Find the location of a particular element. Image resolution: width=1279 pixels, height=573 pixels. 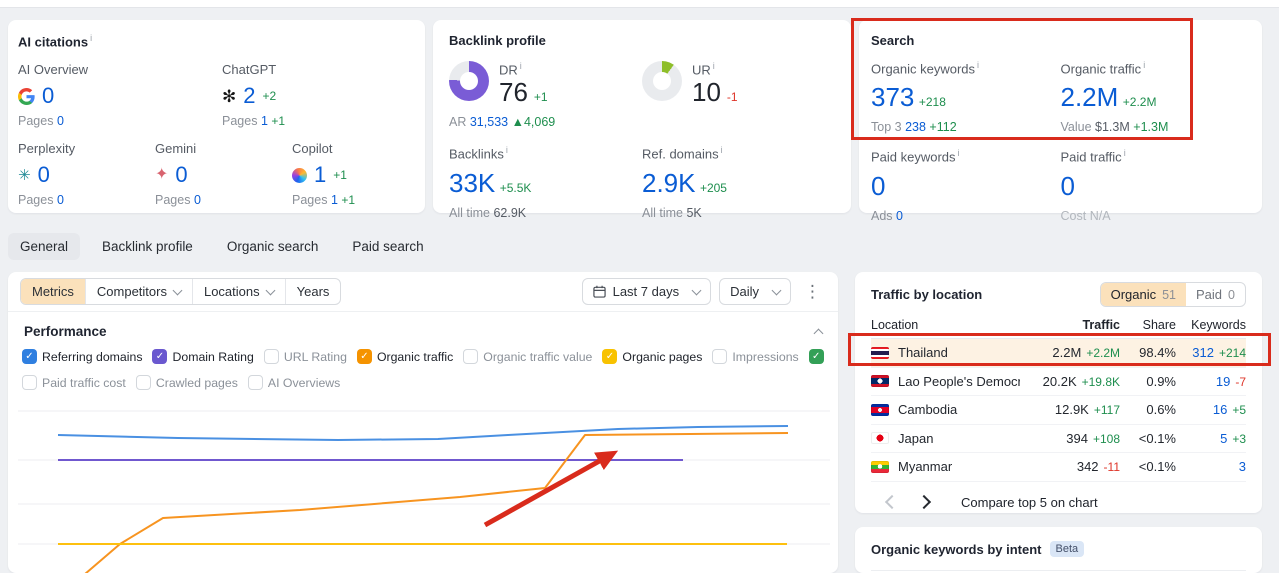

ar-line: AR 31,533 ▲4,069 is located at coordinates (502, 122).